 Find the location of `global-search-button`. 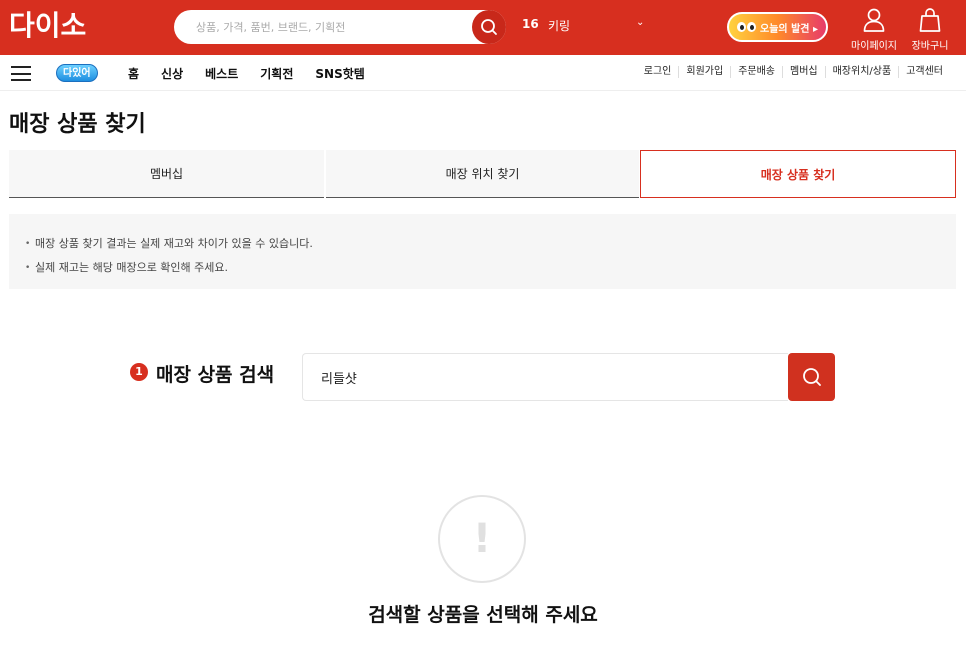

global-search-button is located at coordinates (489, 27).